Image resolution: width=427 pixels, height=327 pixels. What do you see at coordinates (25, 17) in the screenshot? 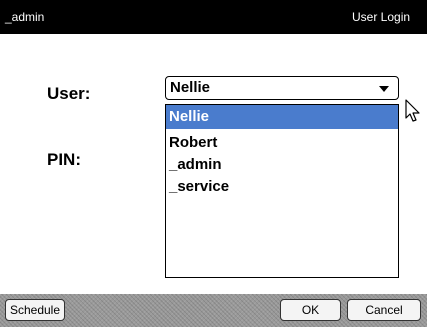
I see `current-user-label: _admin` at bounding box center [25, 17].